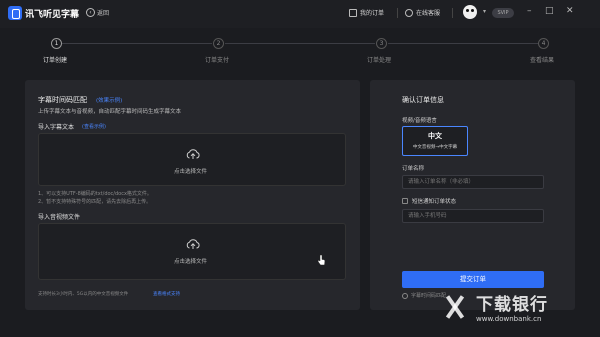 This screenshot has height=337, width=600. I want to click on order-name-label: 订单名称, so click(413, 169).